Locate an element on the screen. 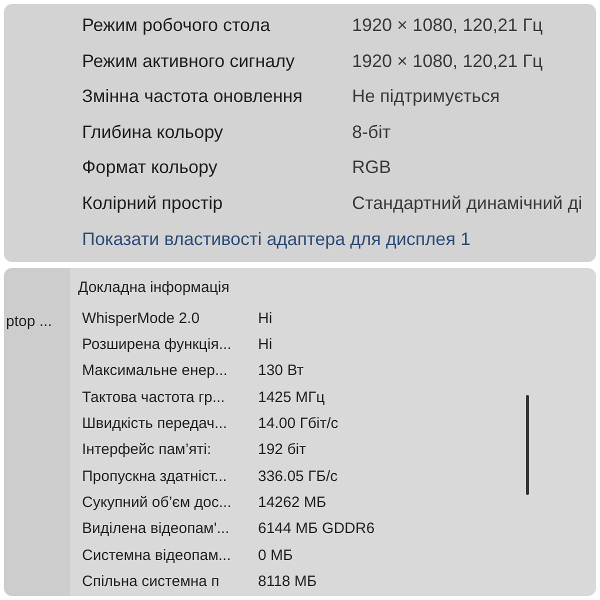  detail-value: 8118 МБ is located at coordinates (287, 582).